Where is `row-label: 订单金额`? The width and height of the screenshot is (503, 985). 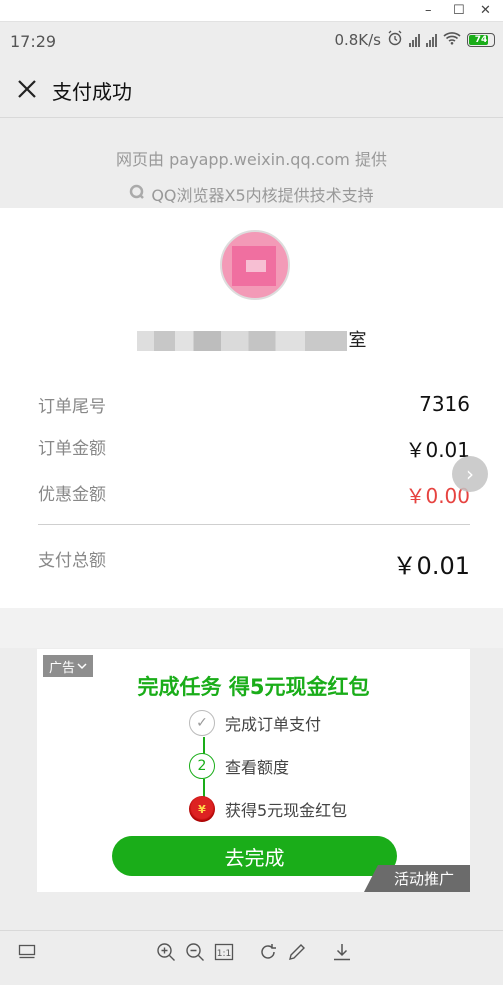 row-label: 订单金额 is located at coordinates (72, 449).